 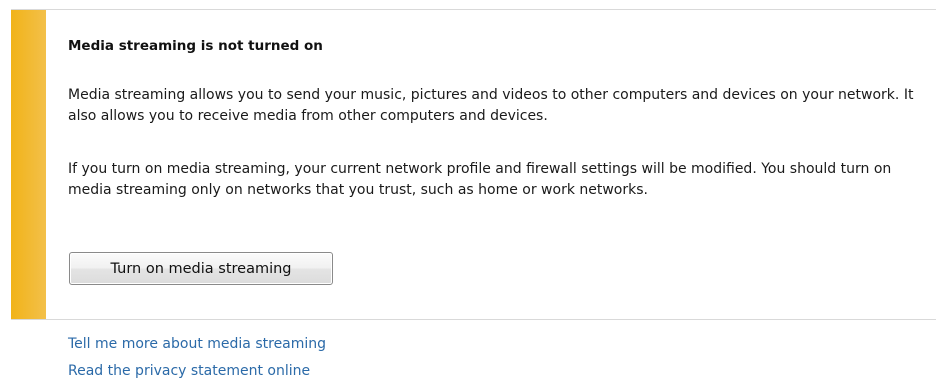 What do you see at coordinates (201, 268) in the screenshot?
I see `turn-on-media-streaming-button: Turn on media streaming` at bounding box center [201, 268].